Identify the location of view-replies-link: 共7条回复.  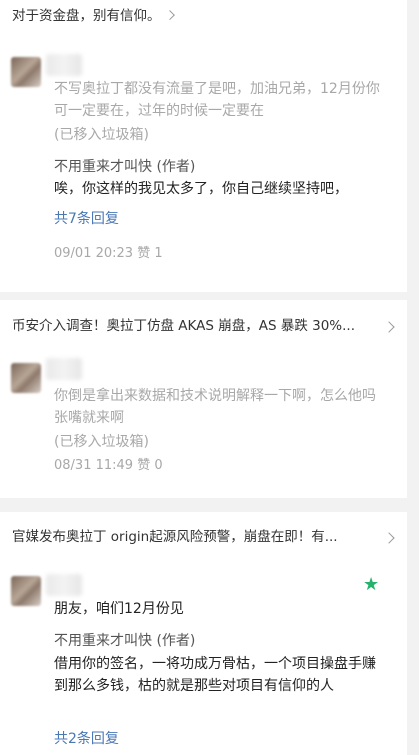
(86, 219).